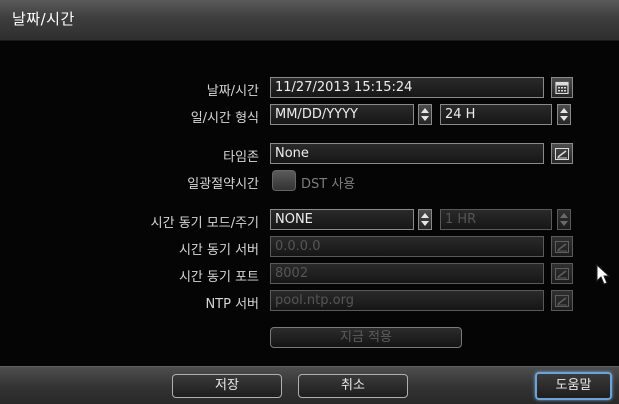 This screenshot has height=404, width=619. What do you see at coordinates (407, 87) in the screenshot?
I see `date-time-field: 11/27/2013 15:15:24` at bounding box center [407, 87].